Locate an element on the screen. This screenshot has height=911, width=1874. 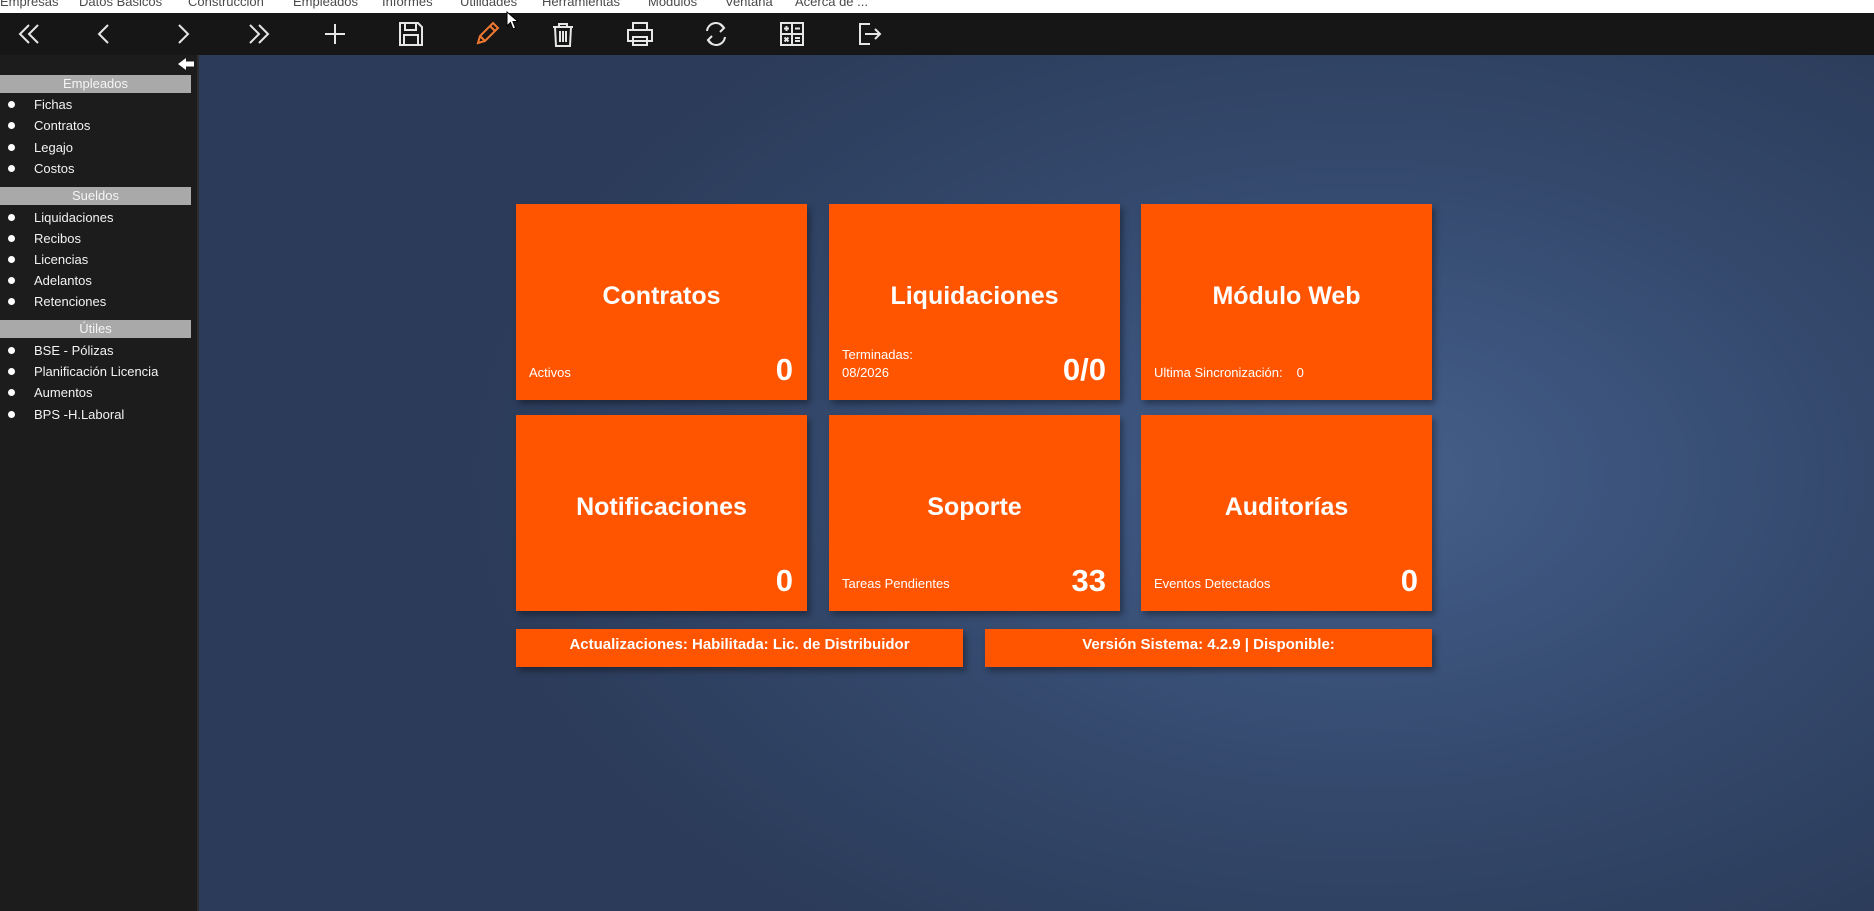
save-button is located at coordinates (411, 34).